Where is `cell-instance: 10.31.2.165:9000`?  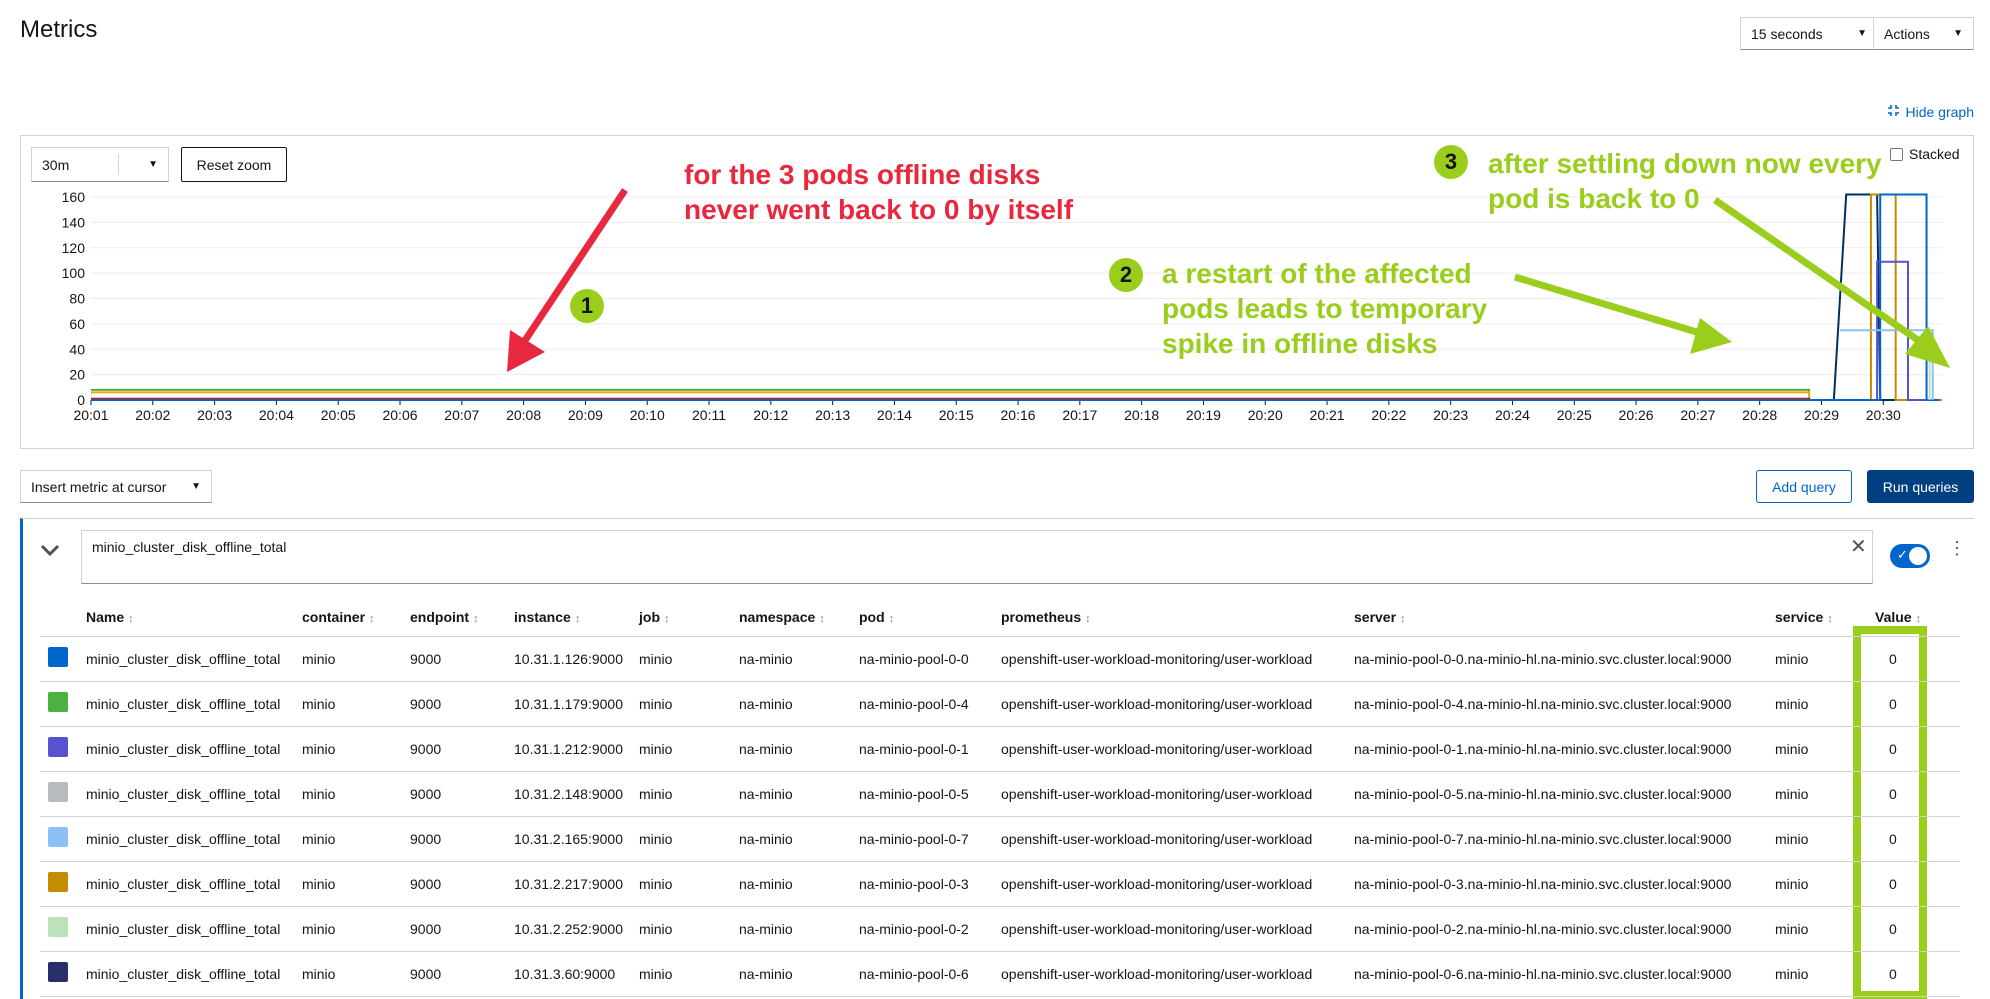
cell-instance: 10.31.2.165:9000 is located at coordinates (568, 839).